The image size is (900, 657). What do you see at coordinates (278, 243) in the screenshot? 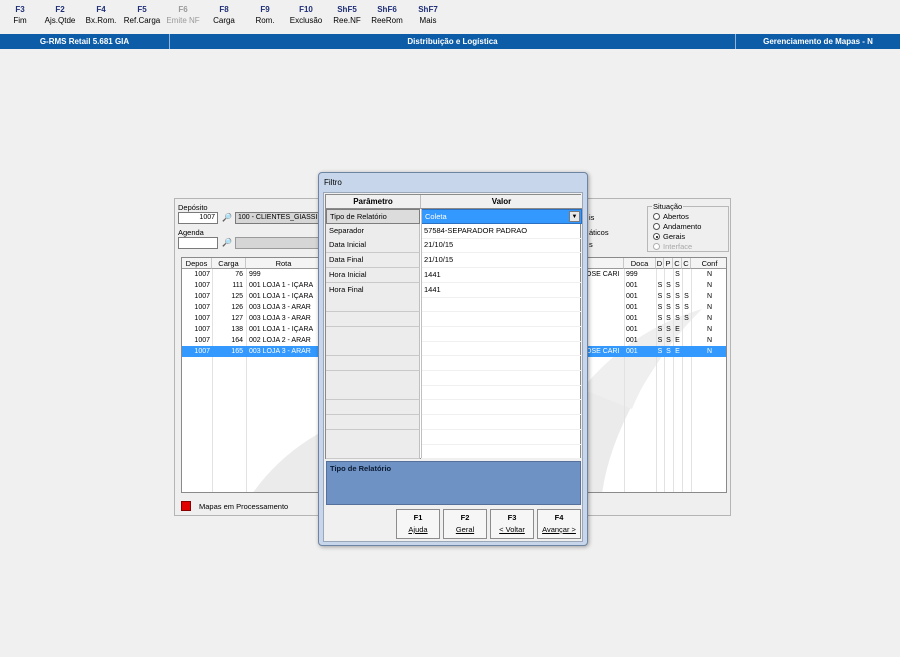
I see `agenda-description` at bounding box center [278, 243].